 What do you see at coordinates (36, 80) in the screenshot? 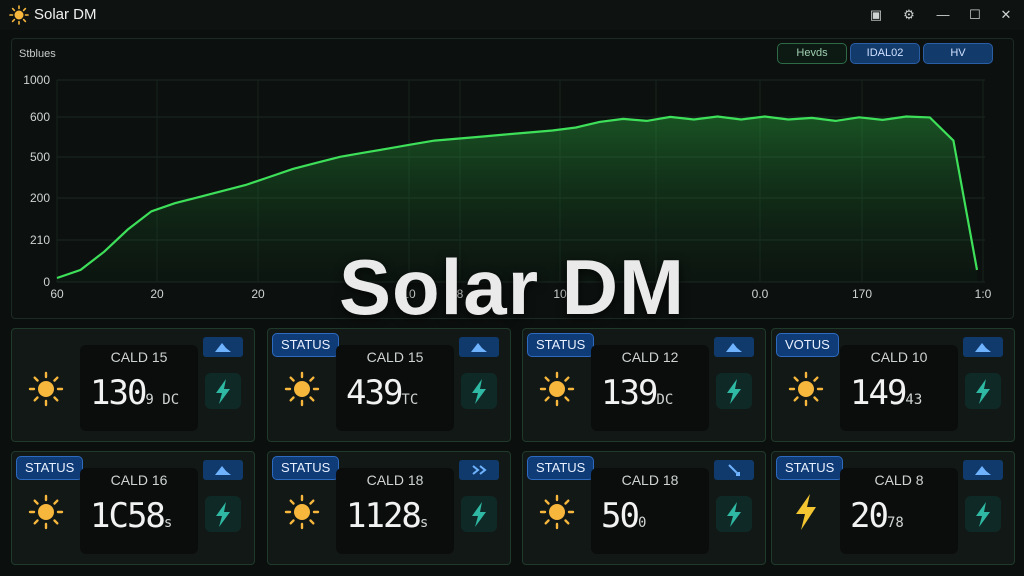
I see `y-tick-label: 1000` at bounding box center [36, 80].